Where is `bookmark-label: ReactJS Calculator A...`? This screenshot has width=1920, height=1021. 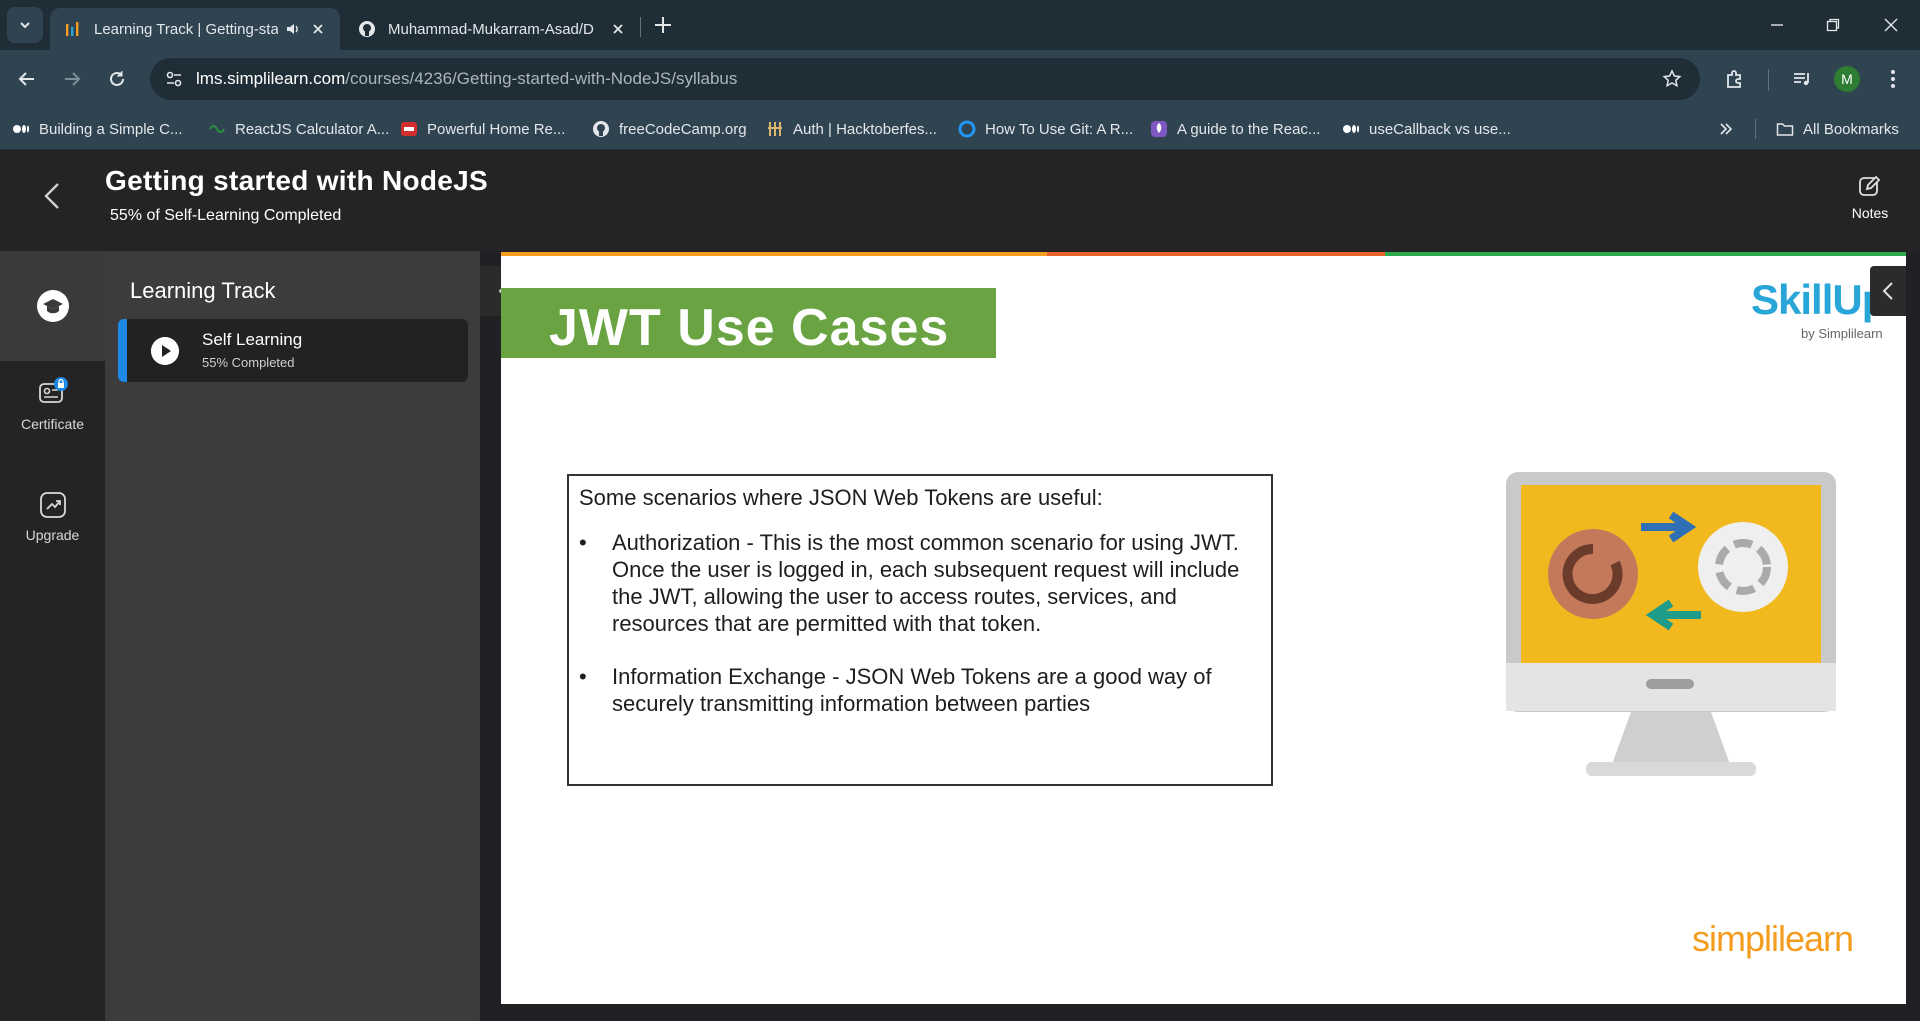 bookmark-label: ReactJS Calculator A... is located at coordinates (312, 129).